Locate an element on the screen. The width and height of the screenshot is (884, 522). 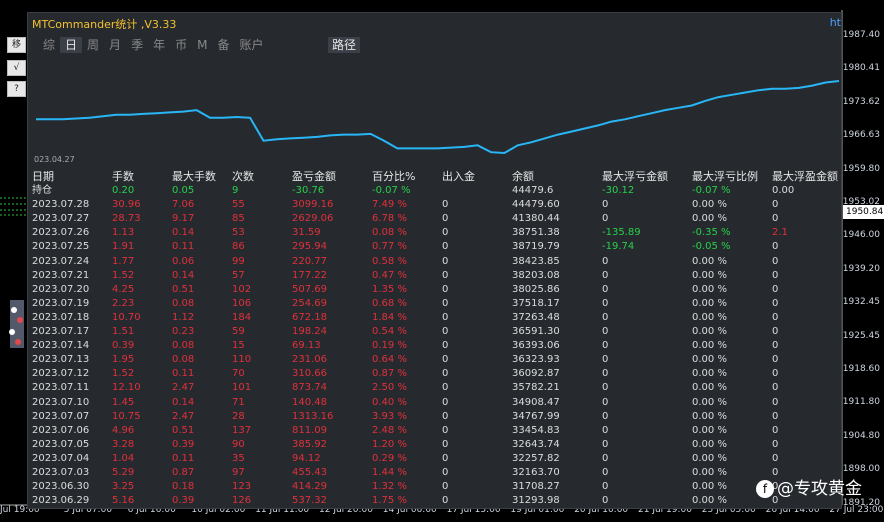
cell-col5: 0.87 % is located at coordinates (389, 374).